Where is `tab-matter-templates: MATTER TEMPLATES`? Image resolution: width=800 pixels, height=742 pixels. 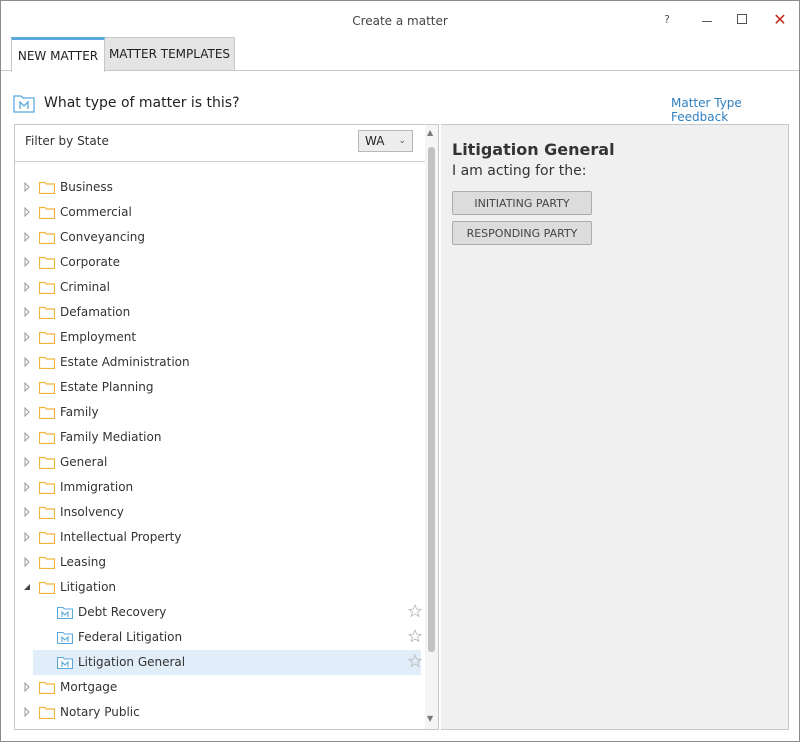
tab-matter-templates: MATTER TEMPLATES is located at coordinates (170, 54).